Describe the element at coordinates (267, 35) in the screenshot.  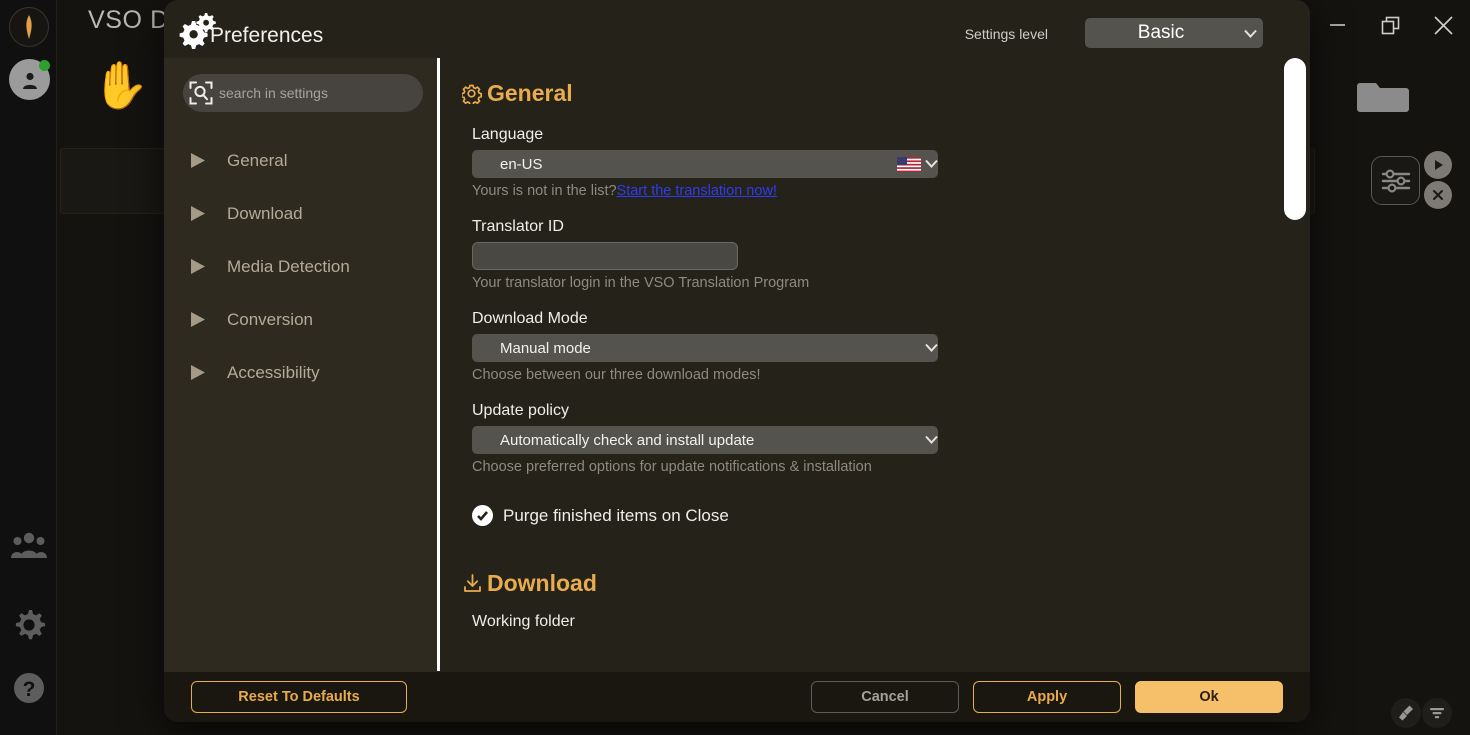
I see `dialog-title: Preferences` at that location.